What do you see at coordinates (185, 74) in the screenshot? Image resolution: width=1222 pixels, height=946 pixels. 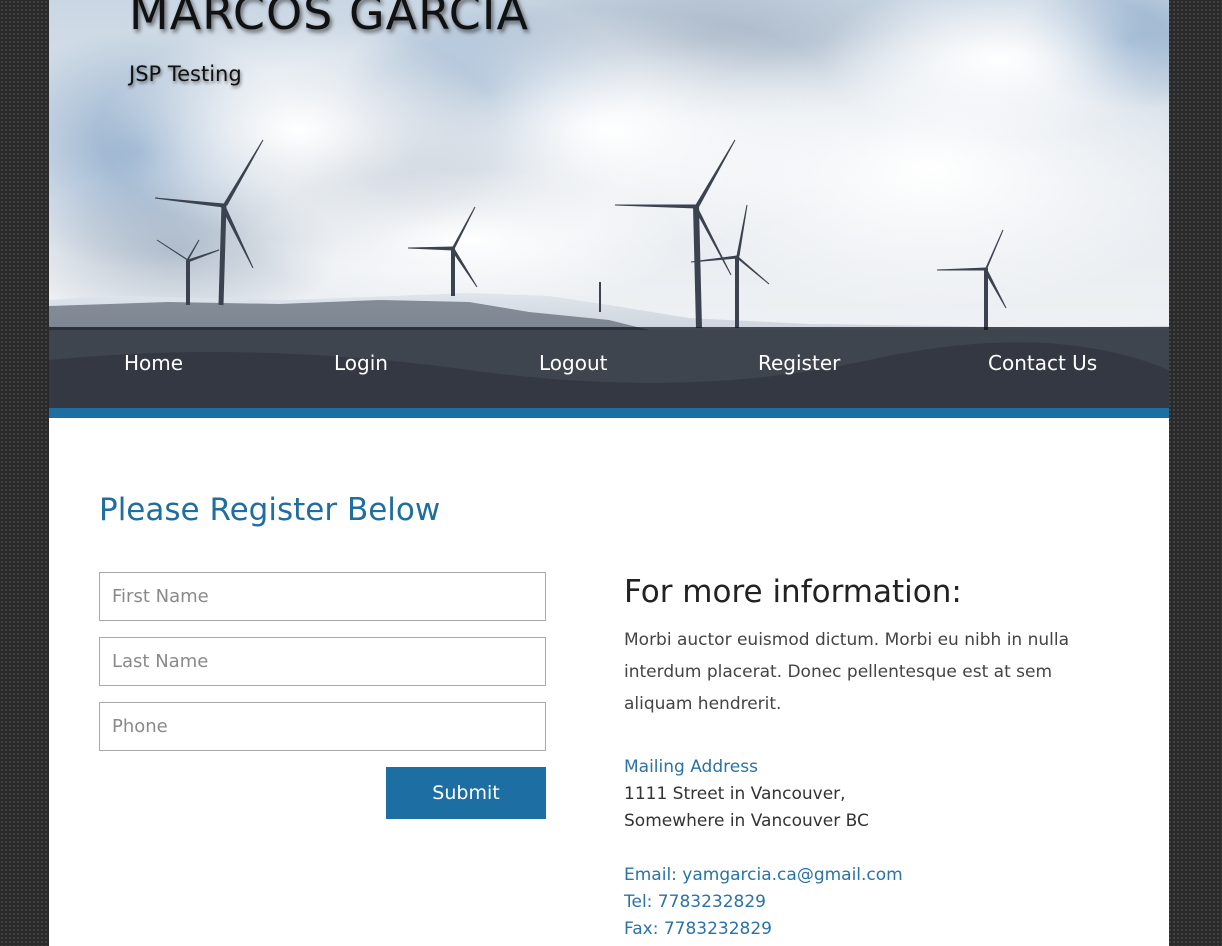 I see `site-subtitle: JSP Testing` at bounding box center [185, 74].